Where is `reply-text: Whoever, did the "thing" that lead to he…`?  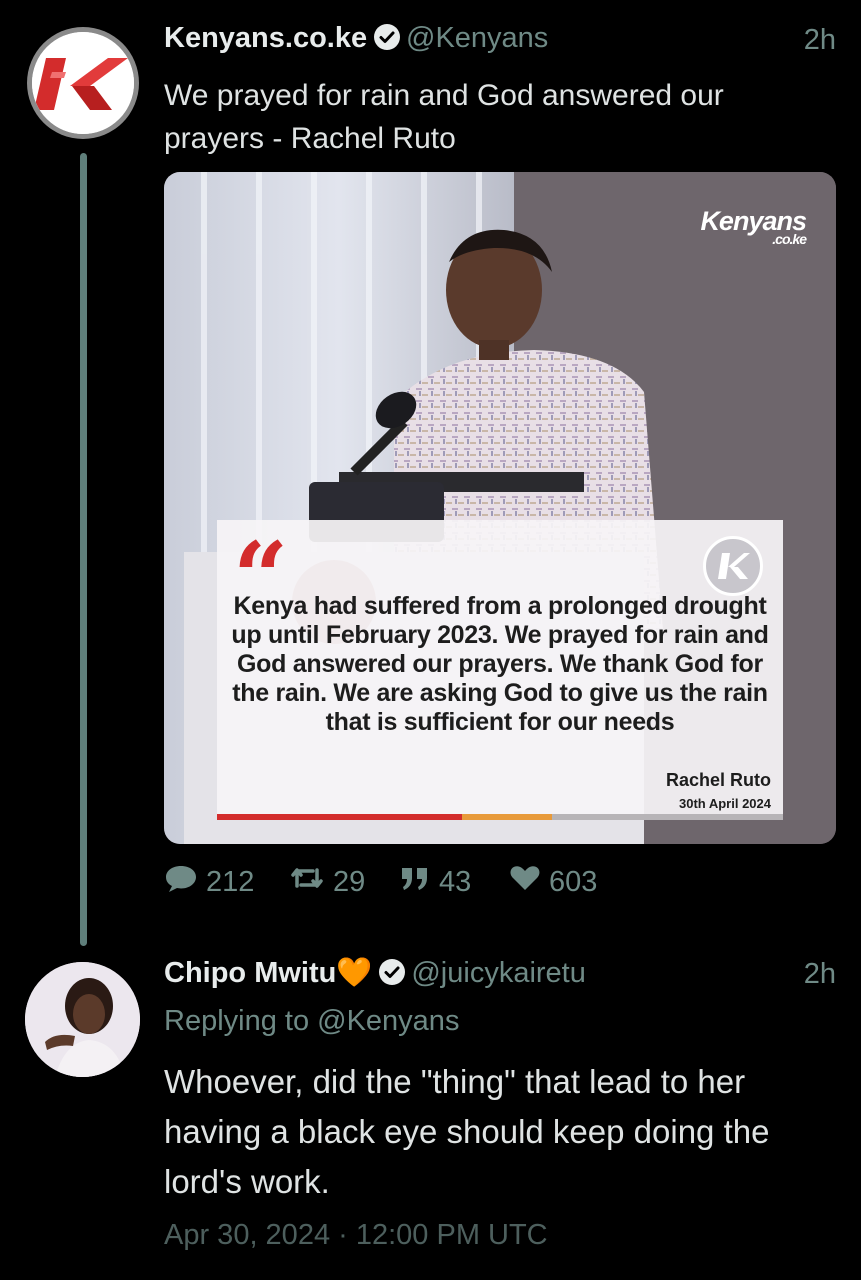
reply-text: Whoever, did the "thing" that lead to he… is located at coordinates (467, 1131).